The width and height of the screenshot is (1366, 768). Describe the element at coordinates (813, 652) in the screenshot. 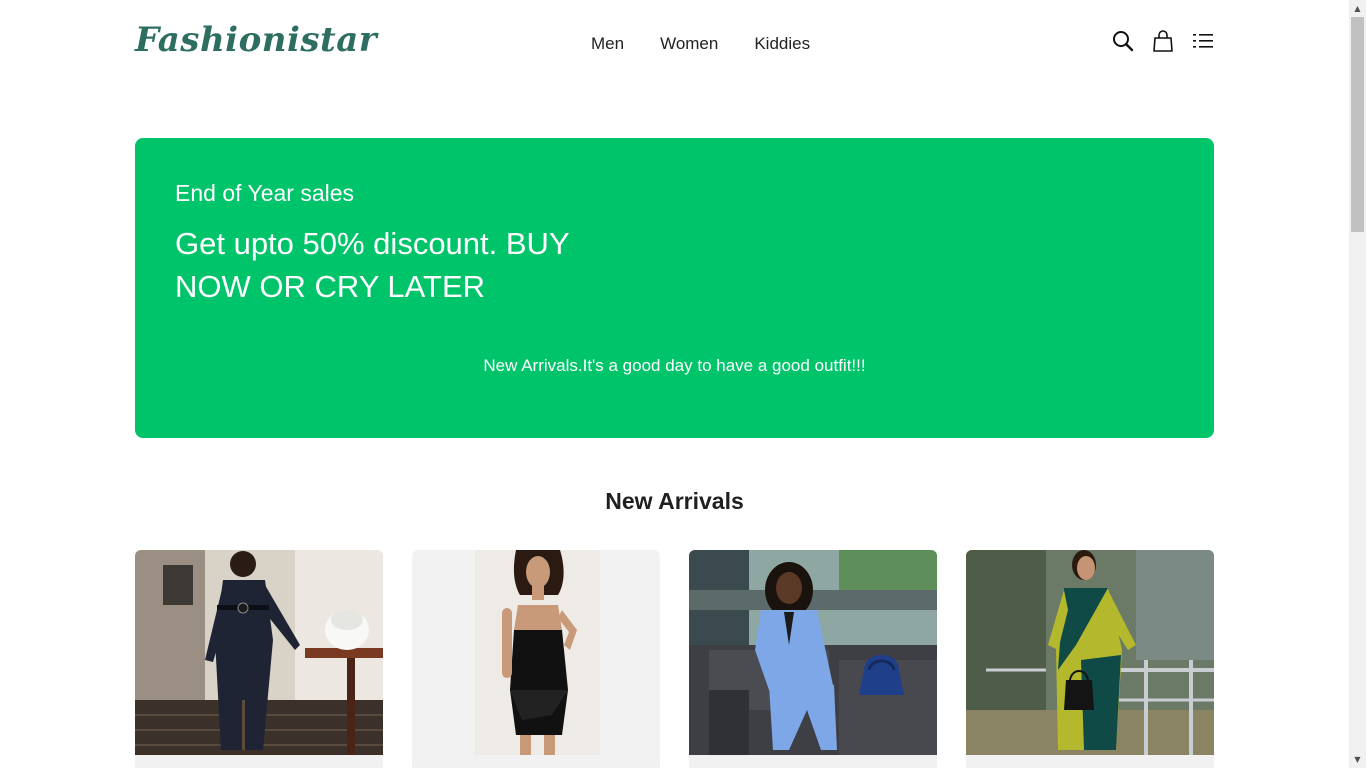

I see `product-image-blue-suit` at that location.